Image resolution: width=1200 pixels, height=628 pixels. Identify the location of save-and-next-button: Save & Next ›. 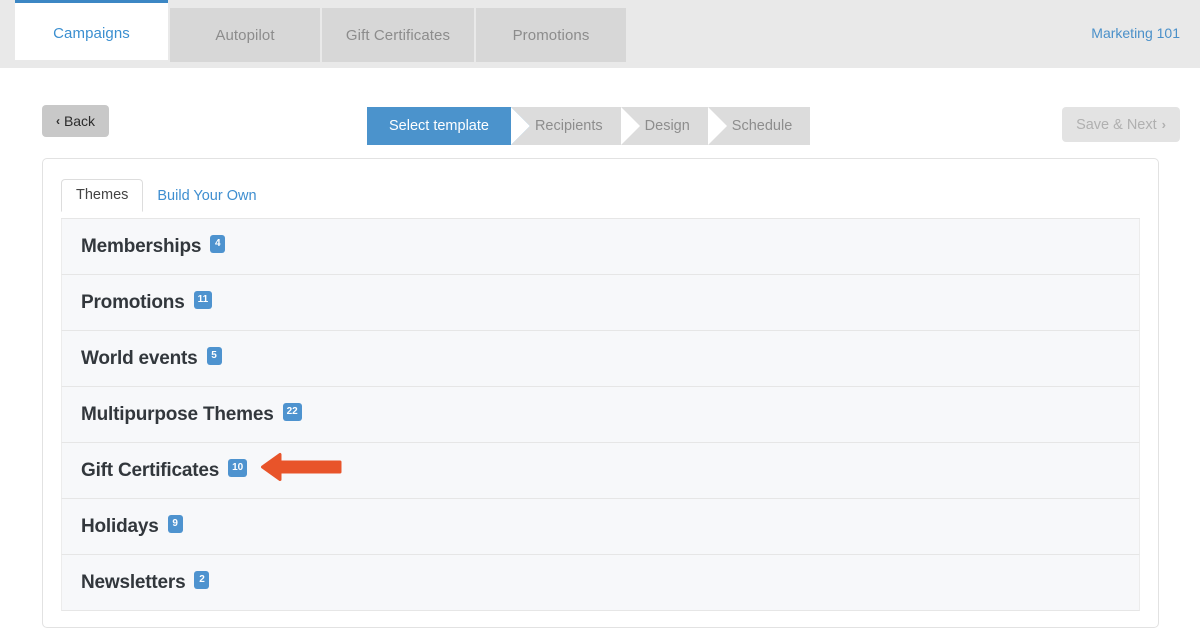
(1121, 124).